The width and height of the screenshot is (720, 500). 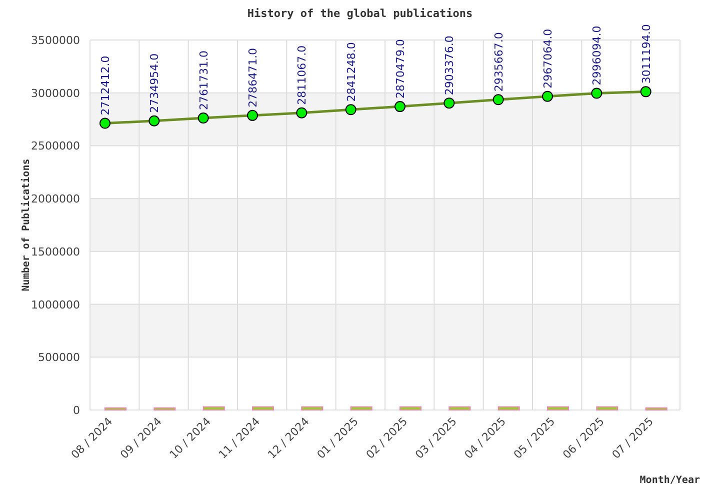 What do you see at coordinates (499, 62) in the screenshot?
I see `value-label: 2935667.0` at bounding box center [499, 62].